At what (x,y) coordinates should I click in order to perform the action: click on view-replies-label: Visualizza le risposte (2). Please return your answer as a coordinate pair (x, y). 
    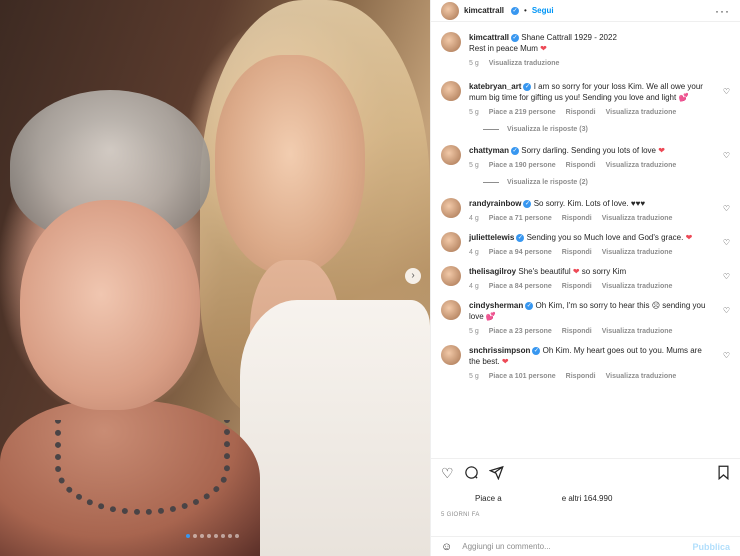
    Looking at the image, I should click on (547, 182).